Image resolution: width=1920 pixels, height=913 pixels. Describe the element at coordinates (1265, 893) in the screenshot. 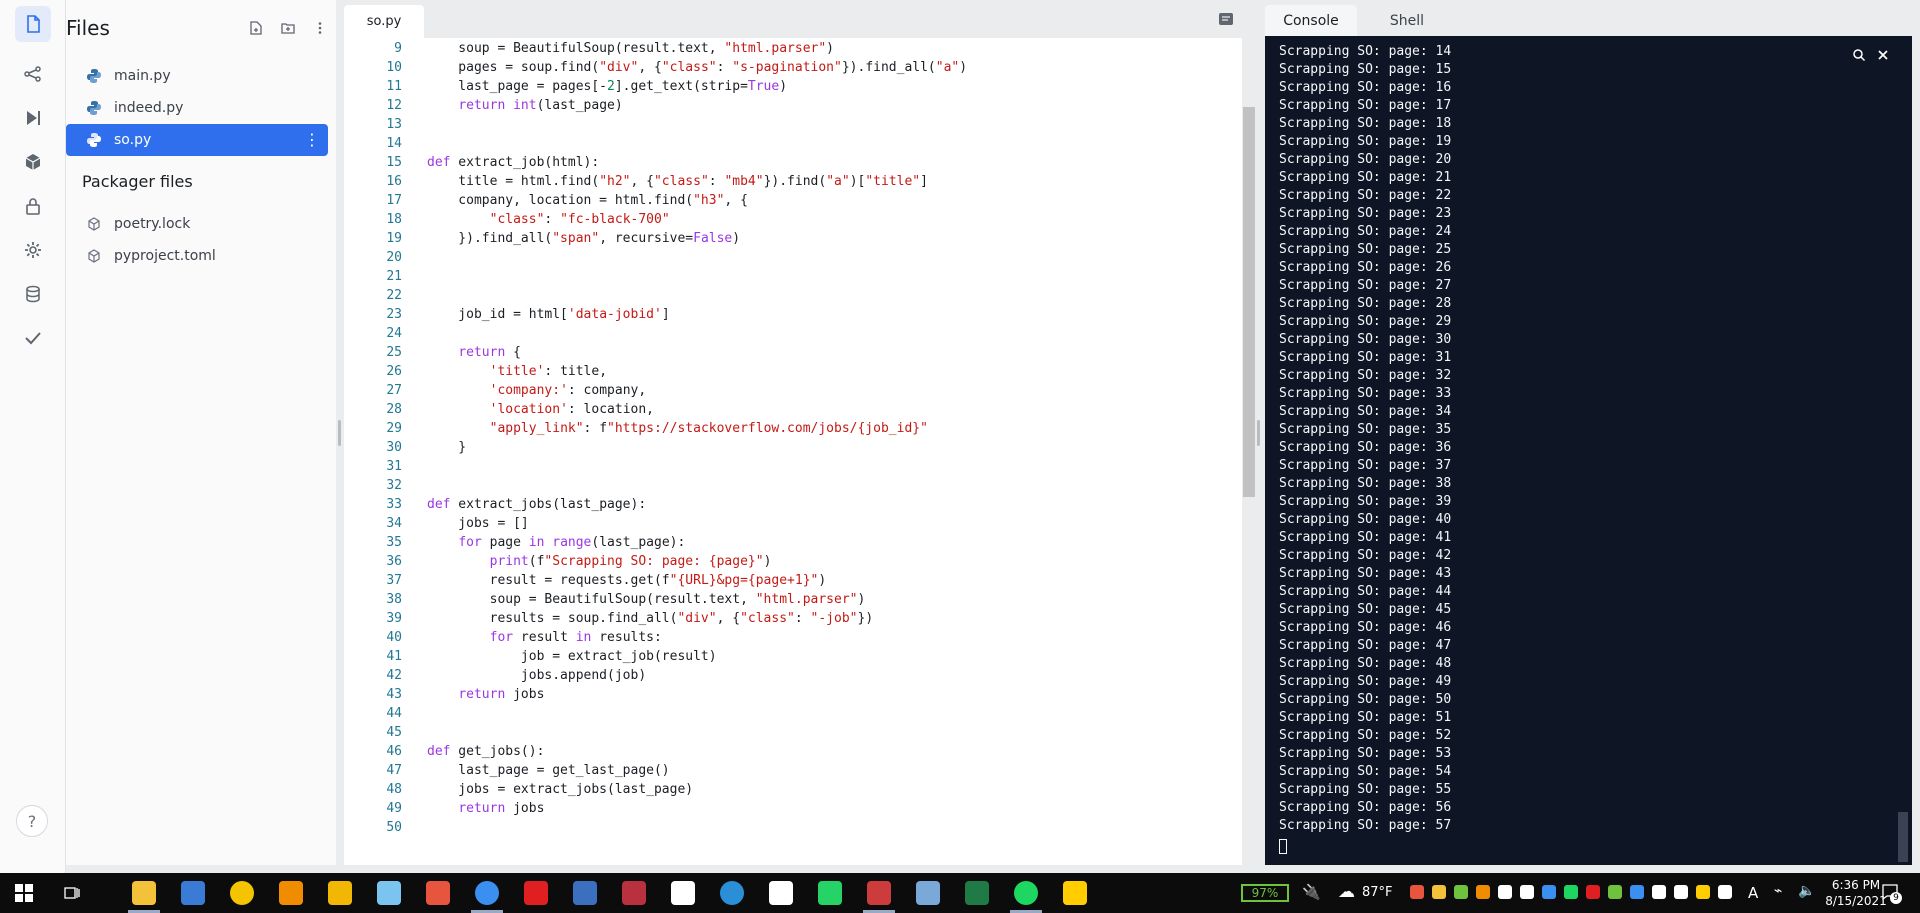

I see `battery-indicator: 97%` at that location.